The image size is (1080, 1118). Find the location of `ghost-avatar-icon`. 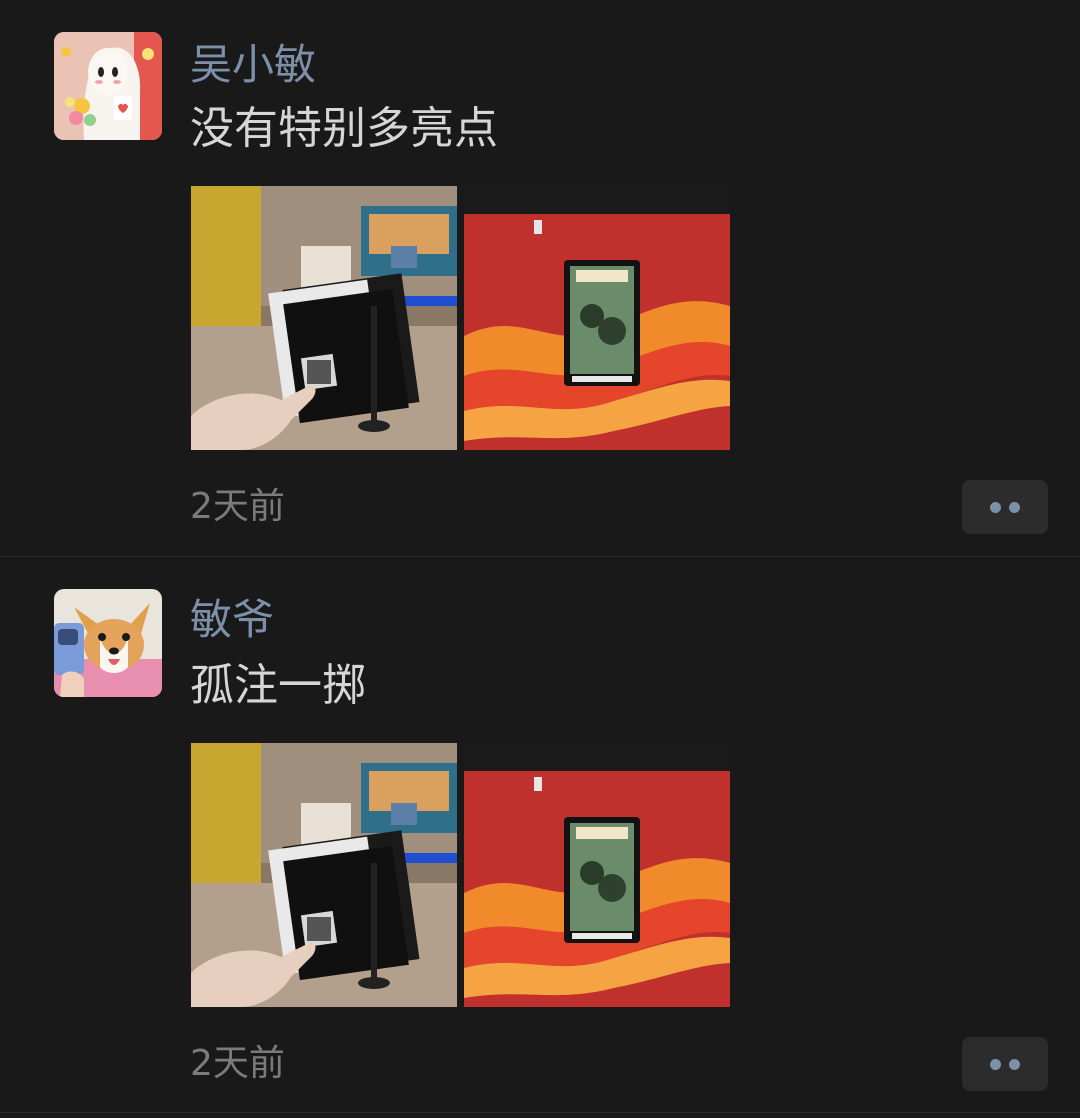

ghost-avatar-icon is located at coordinates (108, 86).